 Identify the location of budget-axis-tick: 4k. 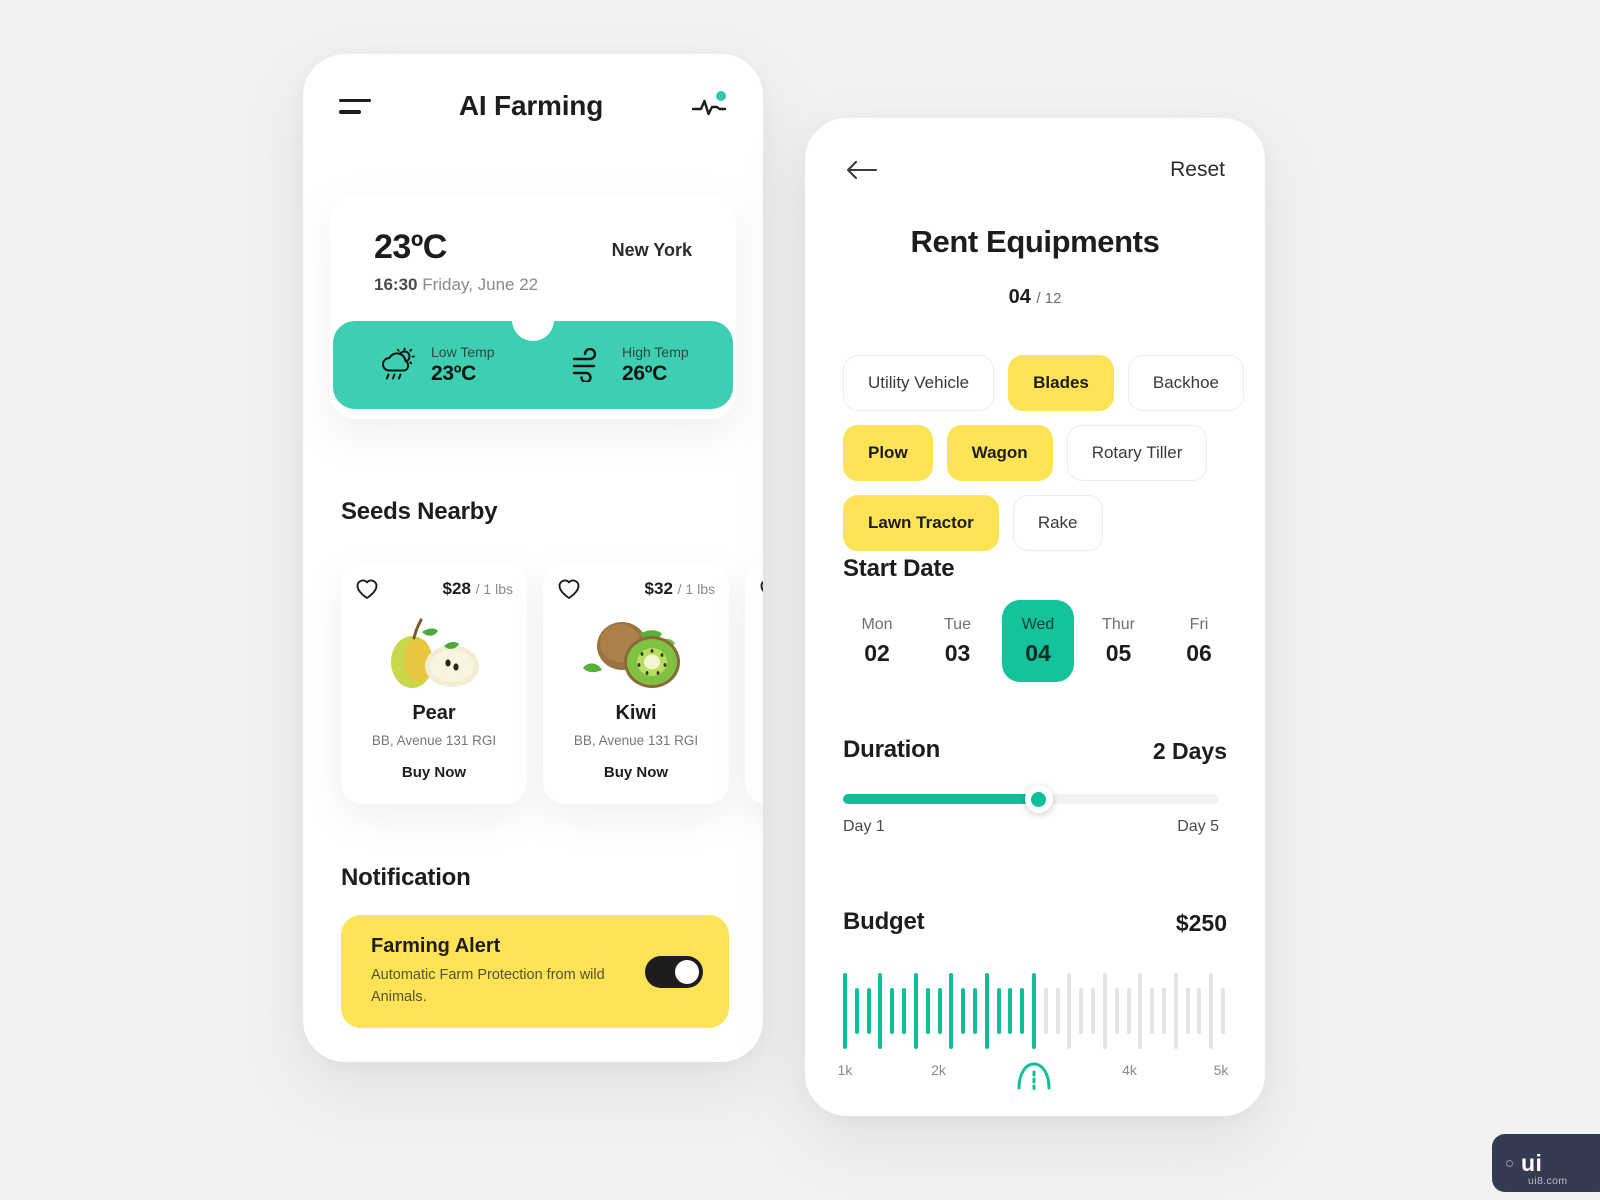
(1129, 1070).